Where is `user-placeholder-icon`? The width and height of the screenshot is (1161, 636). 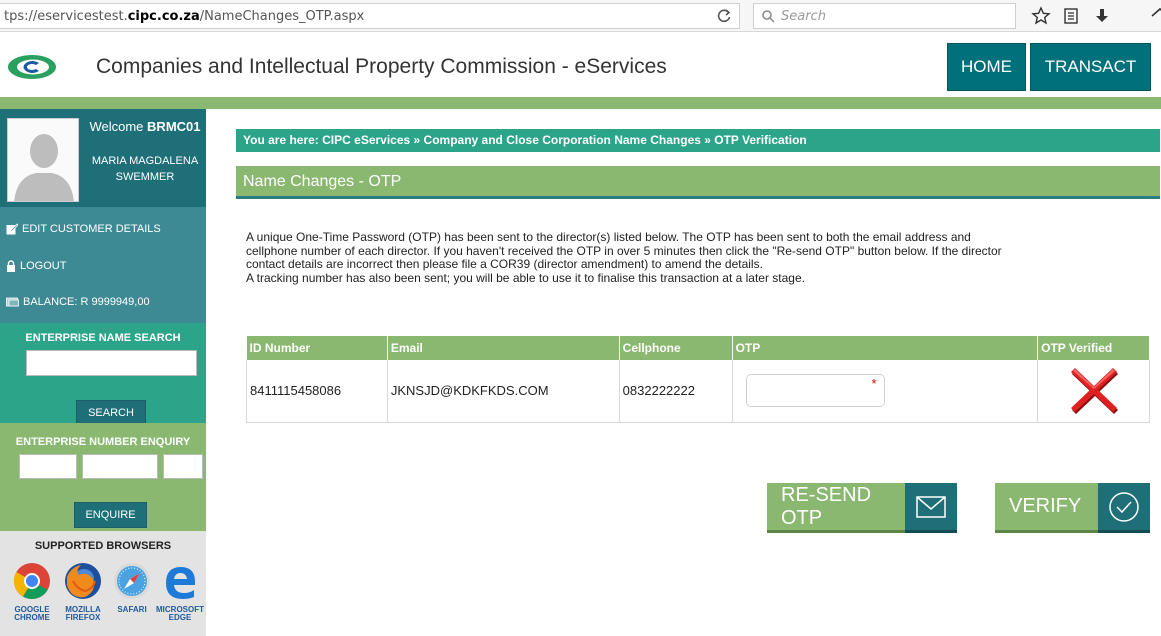
user-placeholder-icon is located at coordinates (43, 160).